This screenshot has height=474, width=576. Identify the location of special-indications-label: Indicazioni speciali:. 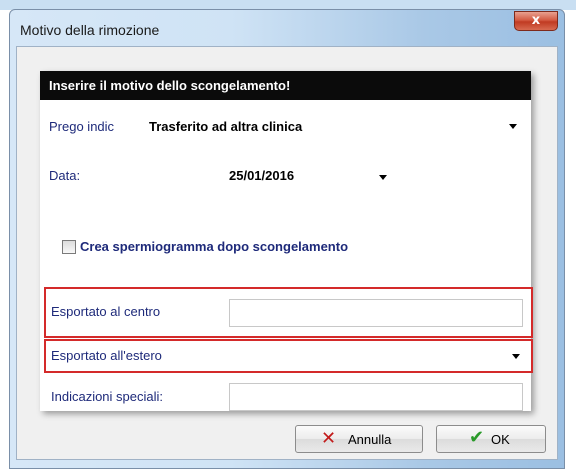
(107, 396).